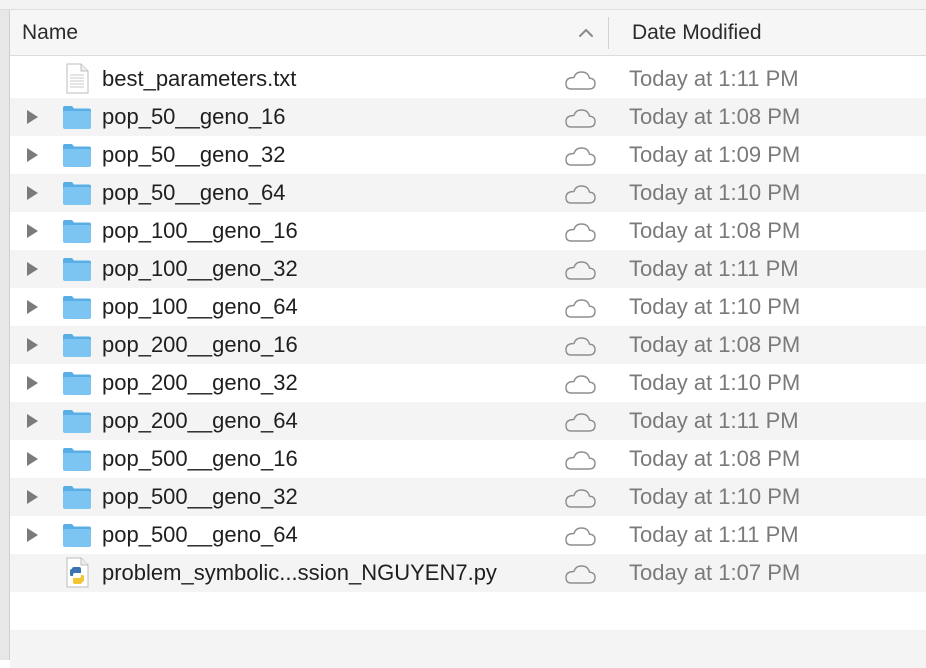 The width and height of the screenshot is (926, 668). What do you see at coordinates (200, 421) in the screenshot?
I see `file-name: pop_200__geno_64` at bounding box center [200, 421].